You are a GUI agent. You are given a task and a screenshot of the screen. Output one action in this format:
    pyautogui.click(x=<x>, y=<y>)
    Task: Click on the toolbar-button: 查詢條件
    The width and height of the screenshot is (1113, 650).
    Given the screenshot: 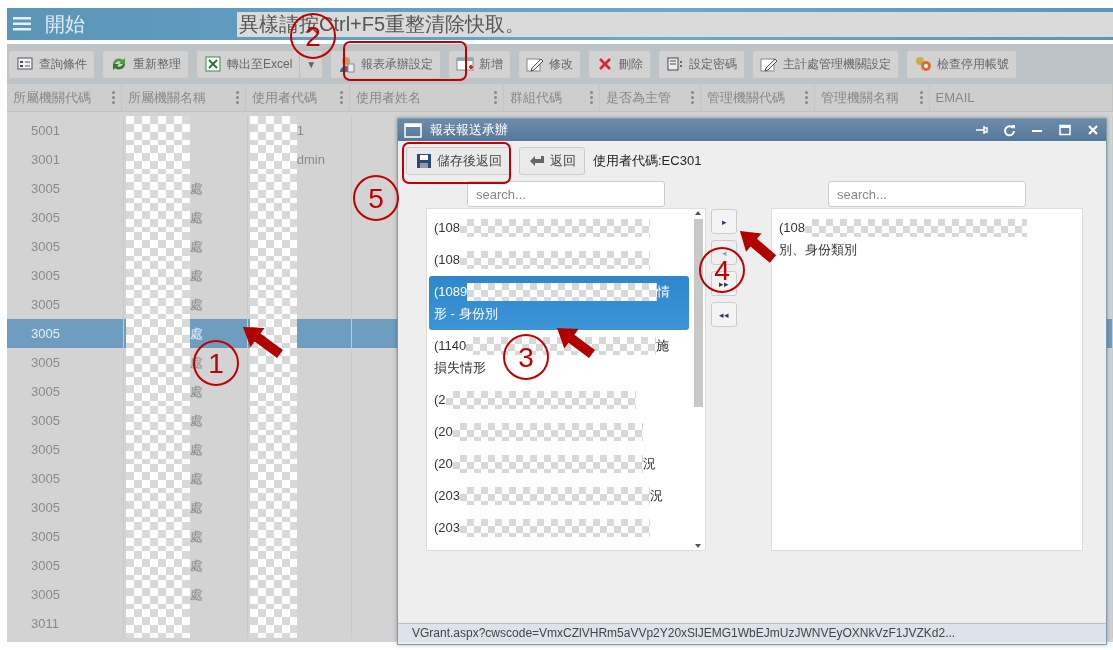 What is the action you would take?
    pyautogui.click(x=51, y=64)
    